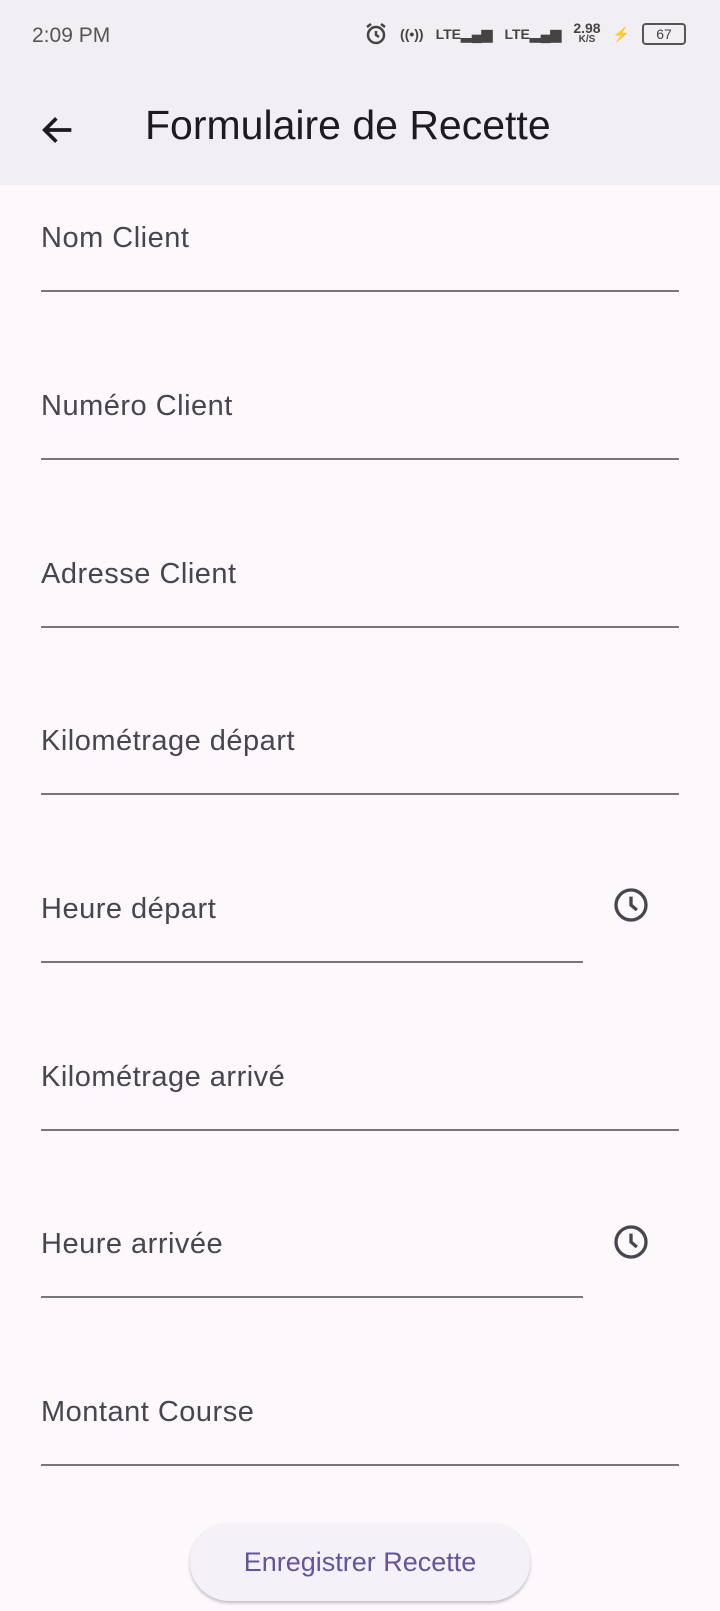 The image size is (720, 1611). What do you see at coordinates (163, 1077) in the screenshot?
I see `field-label: Kilométrage arrivé` at bounding box center [163, 1077].